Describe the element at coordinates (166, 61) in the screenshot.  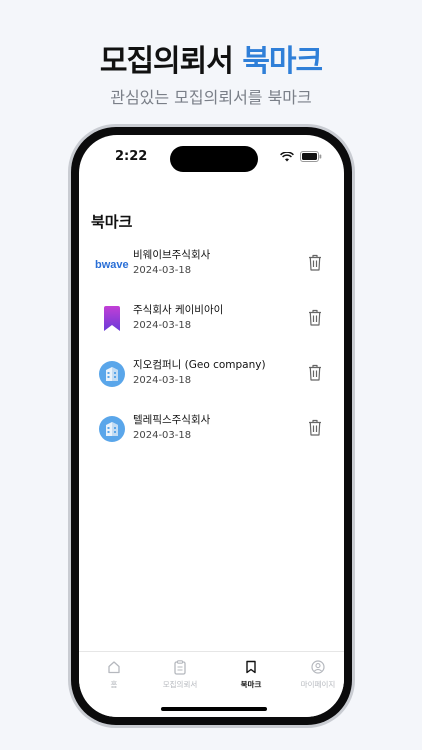
I see `hero-title-main: 모집의뢰서` at that location.